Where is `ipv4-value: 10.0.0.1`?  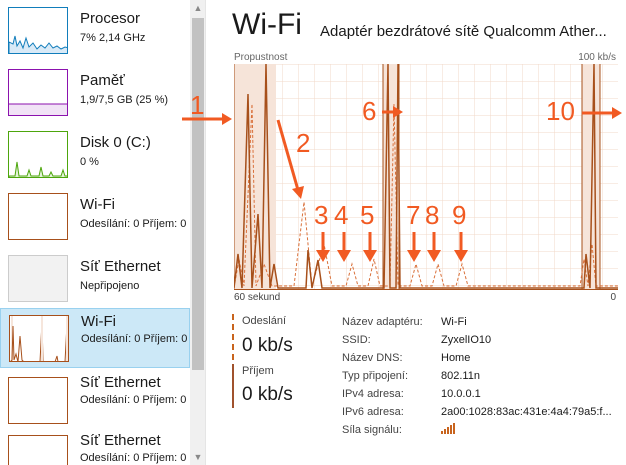 ipv4-value: 10.0.0.1 is located at coordinates (461, 394).